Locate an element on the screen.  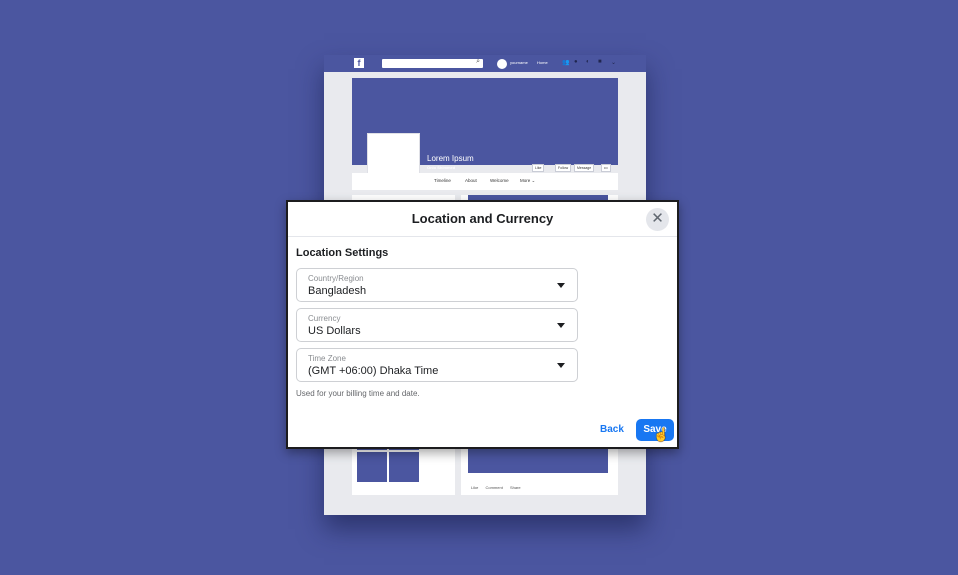
like-page-button: Like is located at coordinates (538, 168).